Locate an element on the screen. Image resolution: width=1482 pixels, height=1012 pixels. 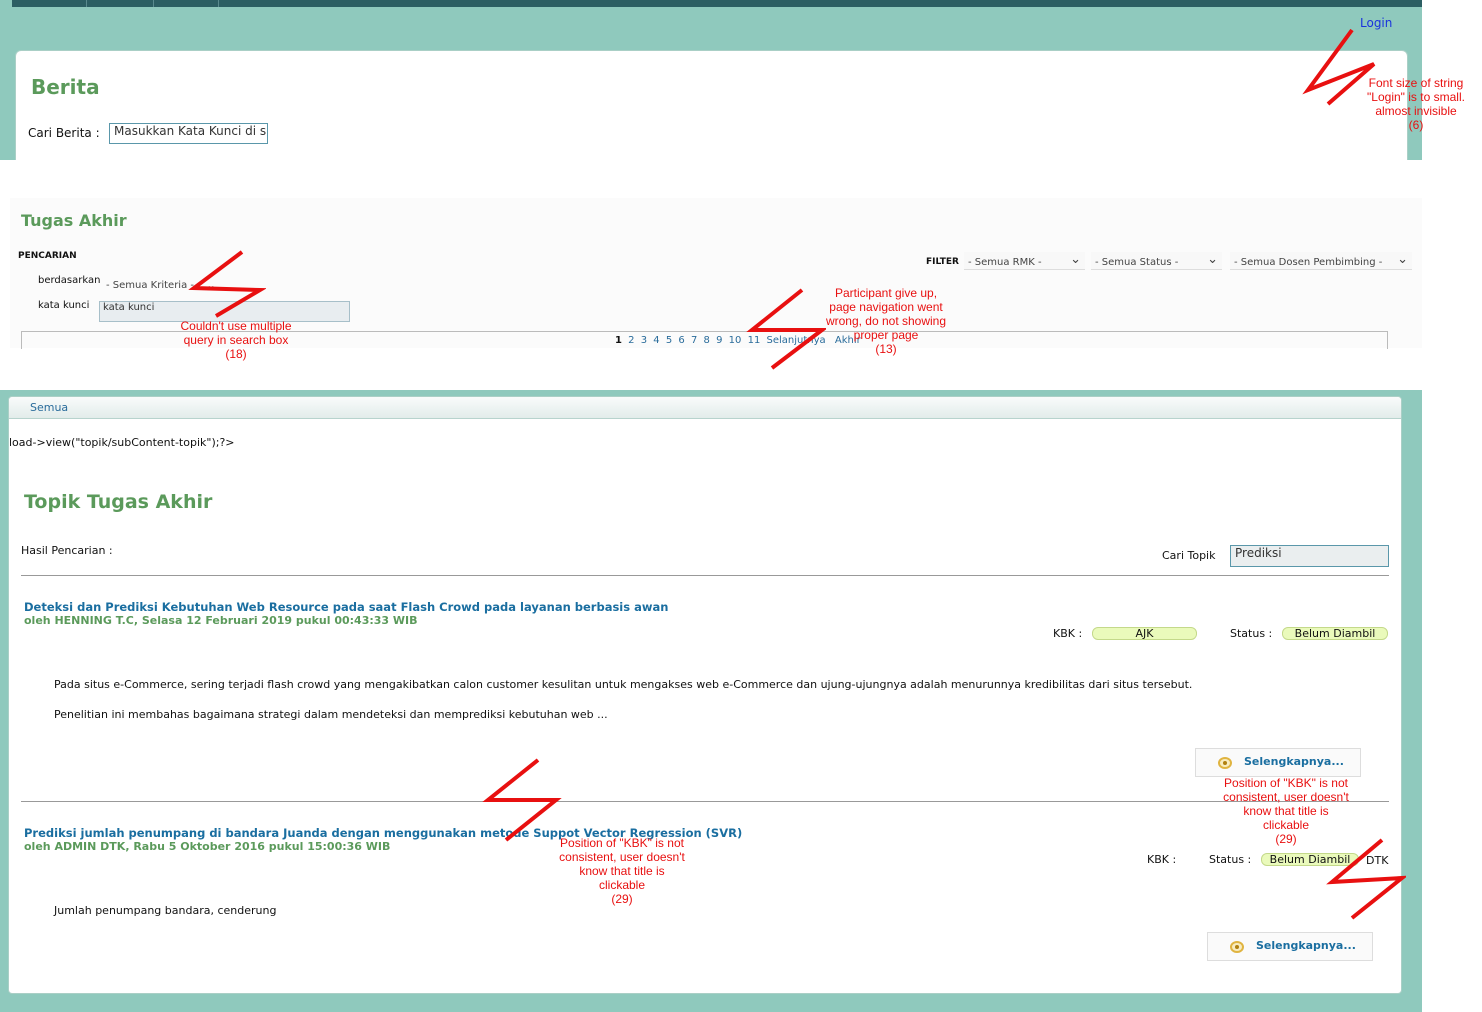
status-filter-select: - Semua Status - ⌄ is located at coordinates (1156, 261).